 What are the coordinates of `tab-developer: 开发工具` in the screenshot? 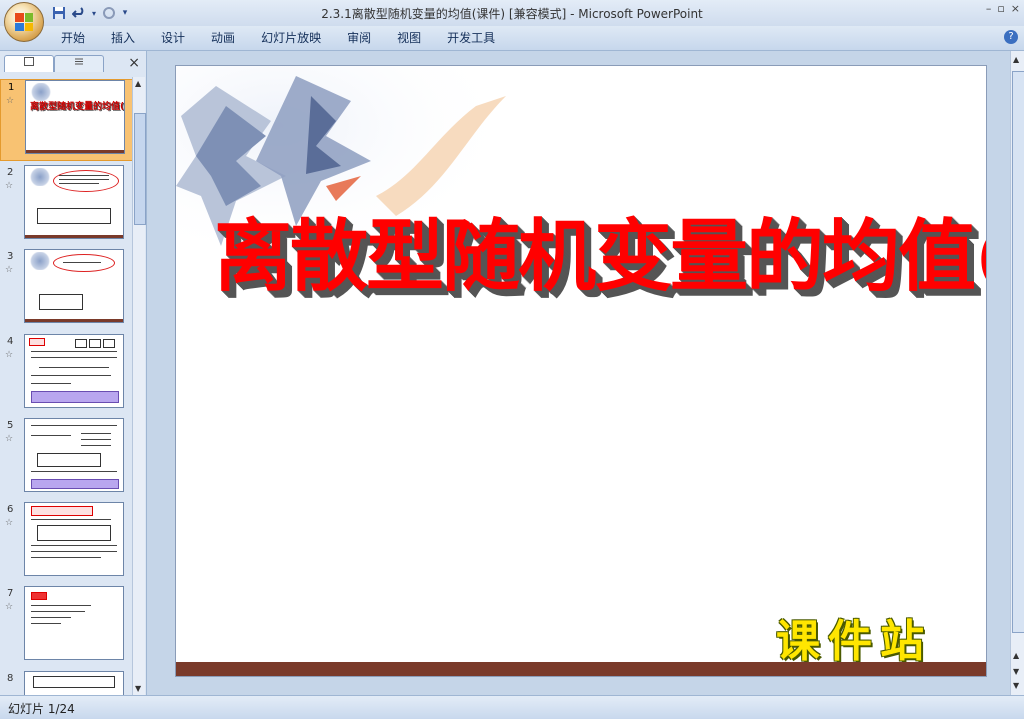 It's located at (471, 38).